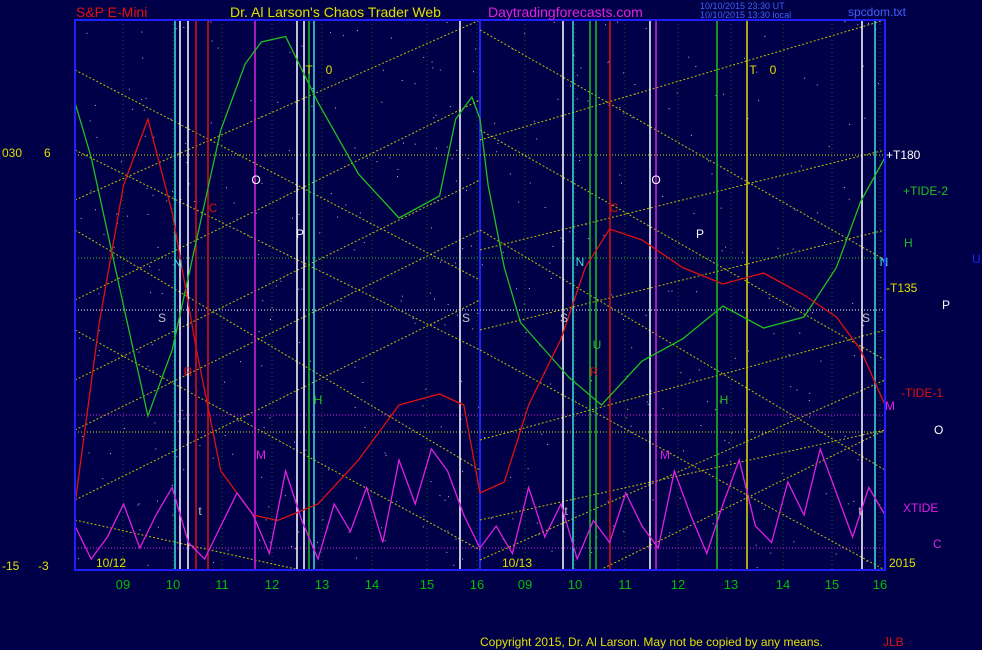  Describe the element at coordinates (597, 345) in the screenshot. I see `planet-marker: U` at that location.